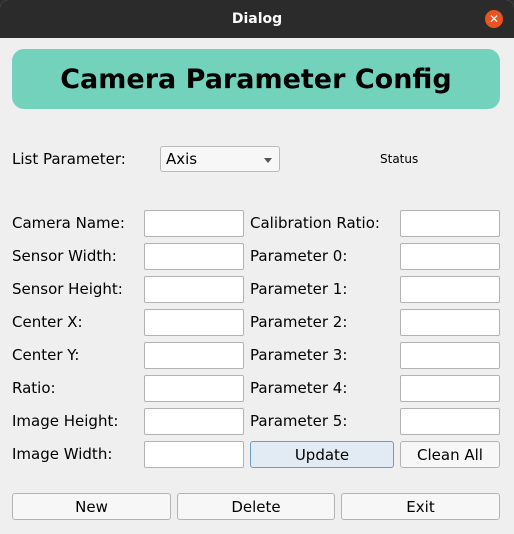 The image size is (514, 534). What do you see at coordinates (322, 454) in the screenshot?
I see `update-button: Update` at bounding box center [322, 454].